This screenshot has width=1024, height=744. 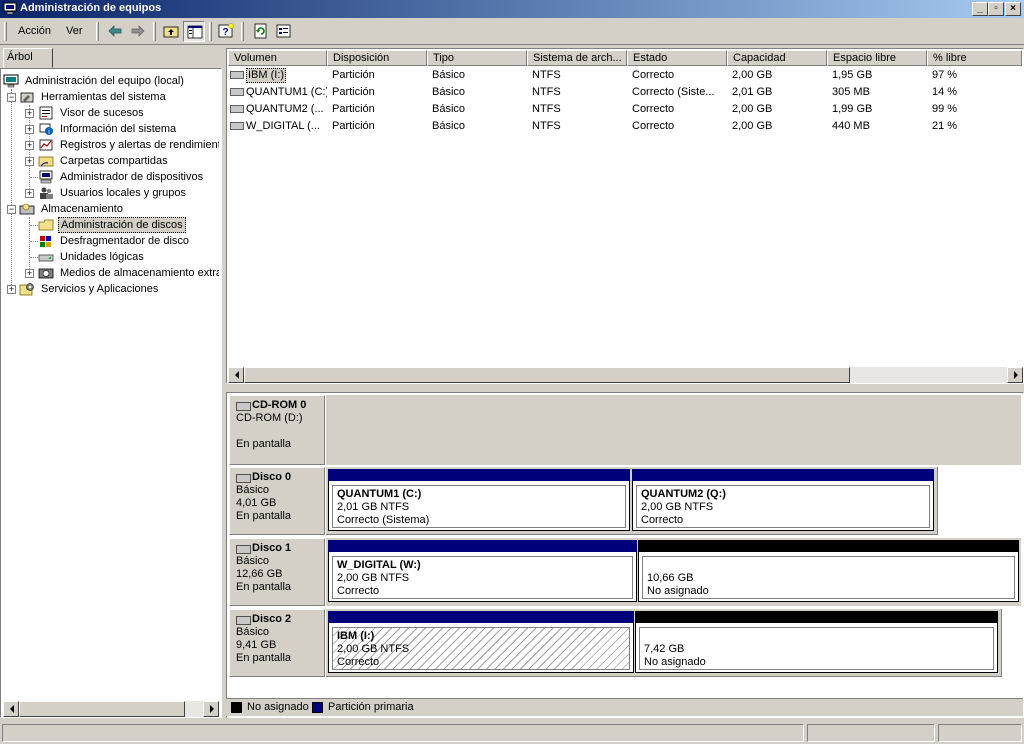 What do you see at coordinates (377, 58) in the screenshot?
I see `column-header-disposicion: Disposición` at bounding box center [377, 58].